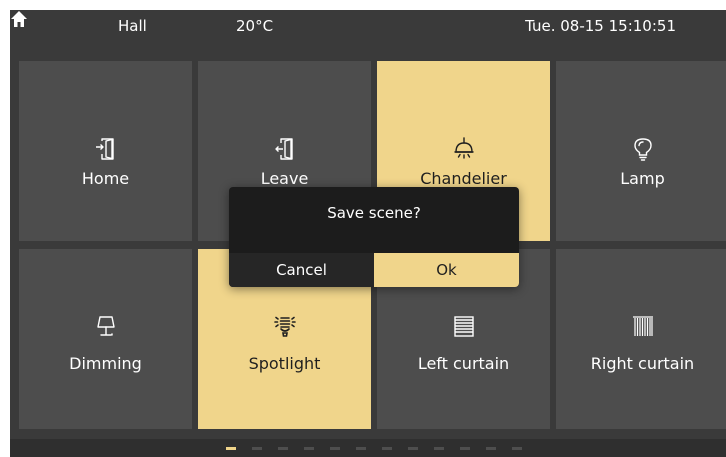 The height and width of the screenshot is (457, 726). I want to click on home-icon, so click(19, 19).